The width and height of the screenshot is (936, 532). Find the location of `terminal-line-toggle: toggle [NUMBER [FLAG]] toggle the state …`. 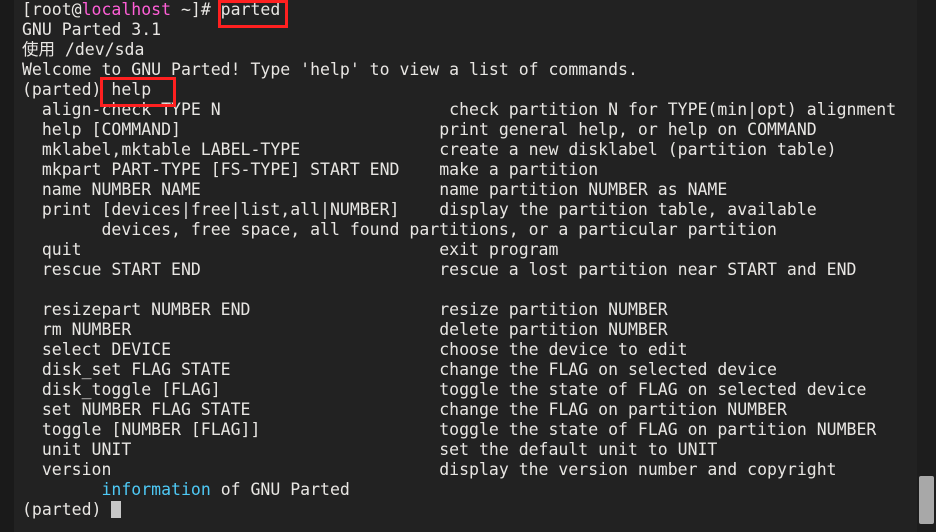

terminal-line-toggle: toggle [NUMBER [FLAG]] toggle the state … is located at coordinates (449, 429).